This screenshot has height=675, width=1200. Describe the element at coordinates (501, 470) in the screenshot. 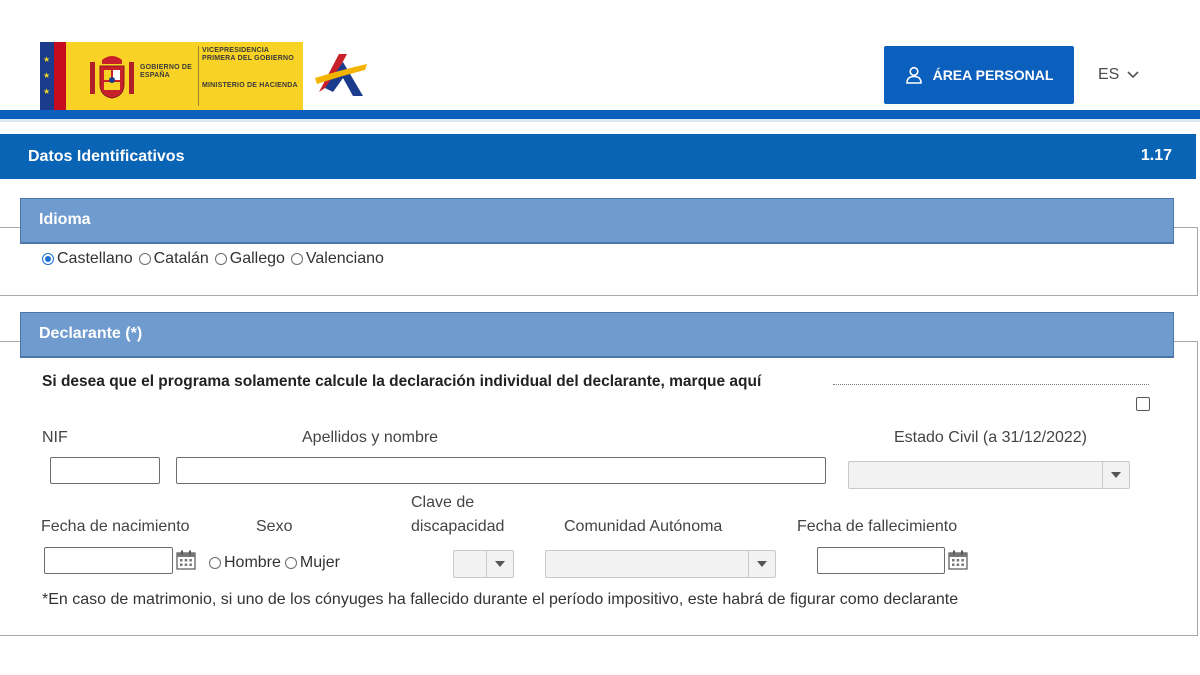

I see `apellidos-input` at that location.